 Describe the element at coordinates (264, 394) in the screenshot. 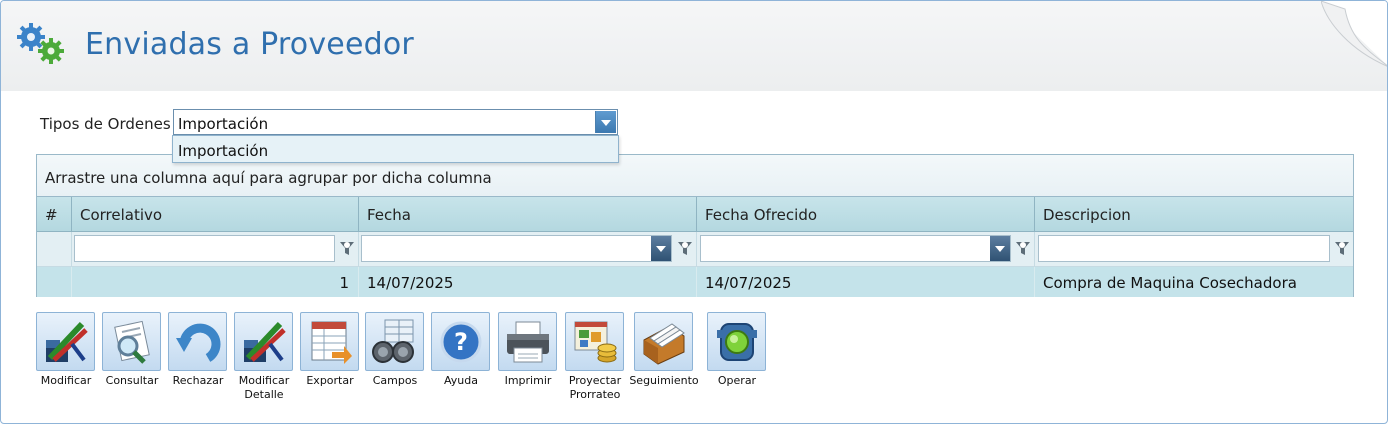

I see `label-line: Detalle` at that location.